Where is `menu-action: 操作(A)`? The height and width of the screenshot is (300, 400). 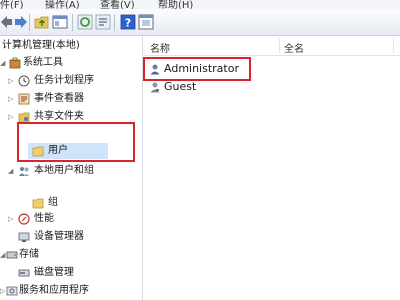
menu-action: 操作(A) is located at coordinates (62, 4).